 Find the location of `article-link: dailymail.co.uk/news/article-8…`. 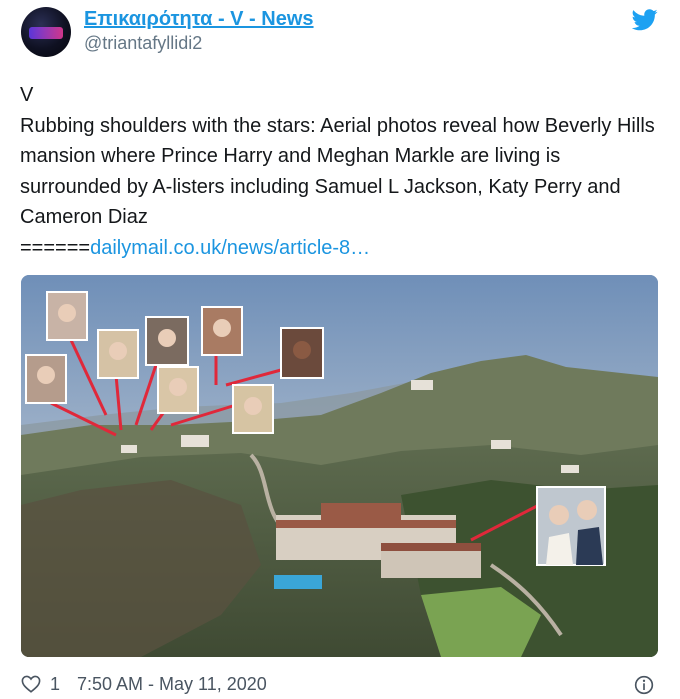

article-link: dailymail.co.uk/news/article-8… is located at coordinates (230, 248).